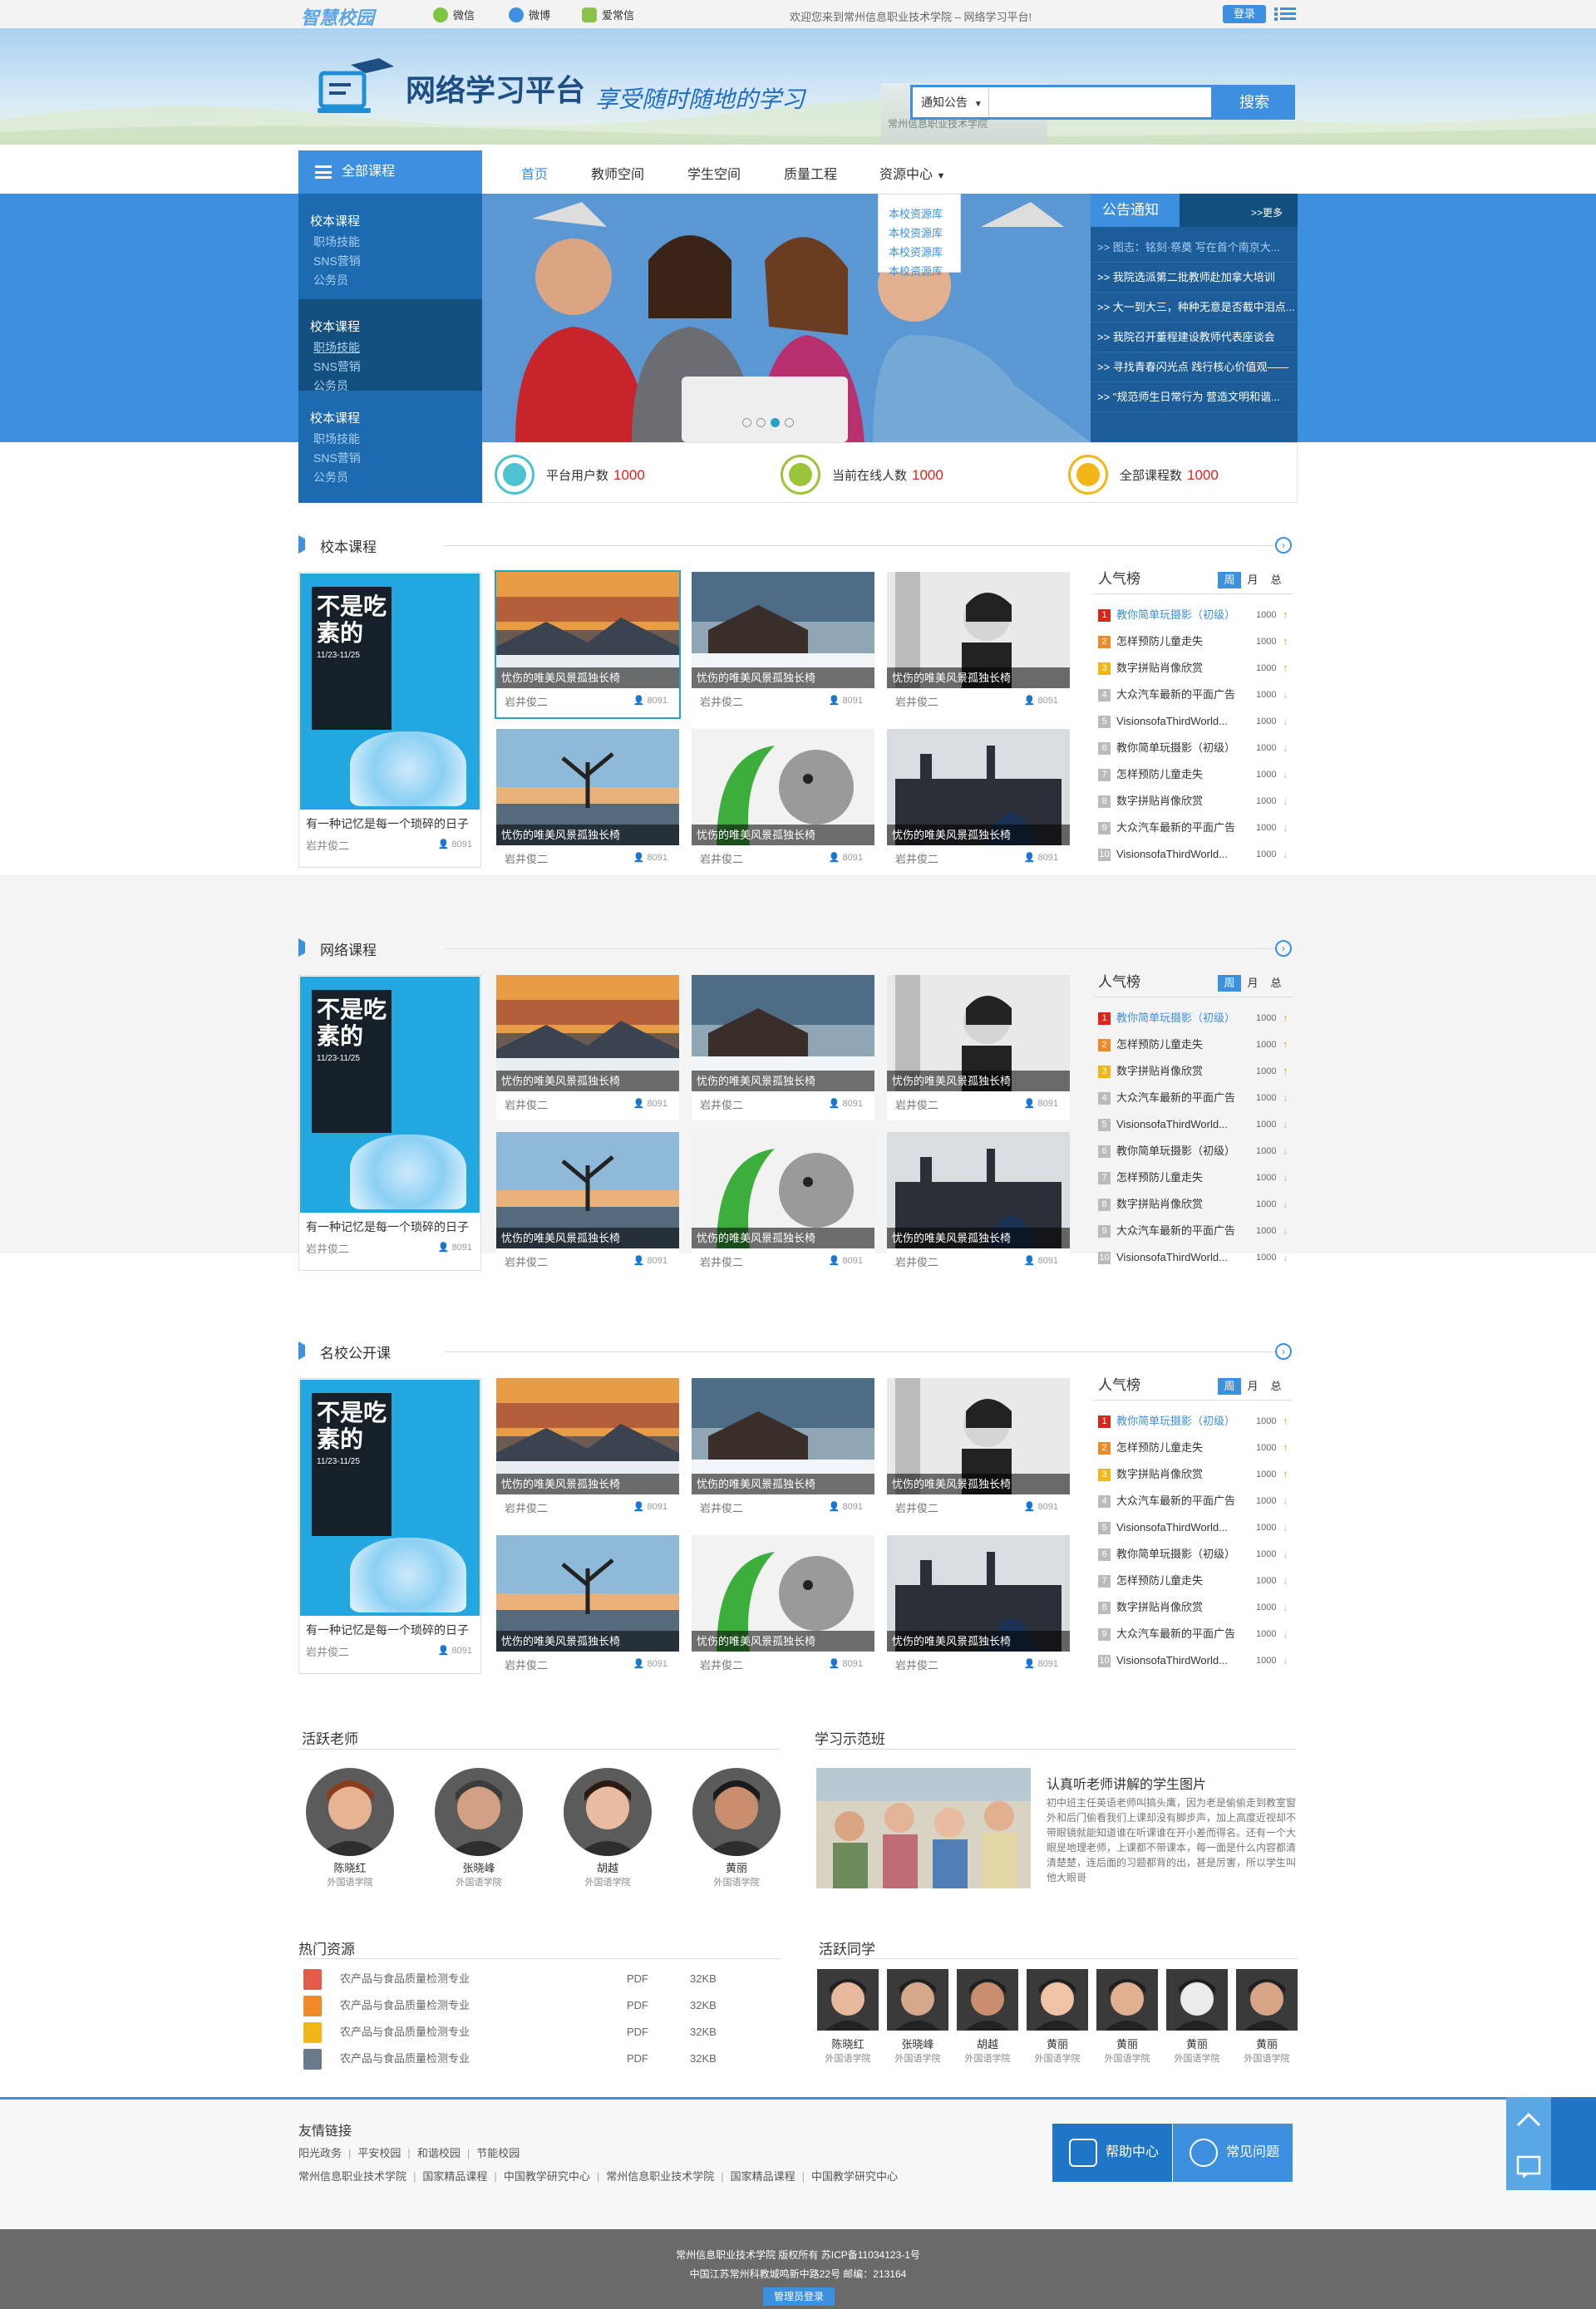  I want to click on hero-photo, so click(786, 318).